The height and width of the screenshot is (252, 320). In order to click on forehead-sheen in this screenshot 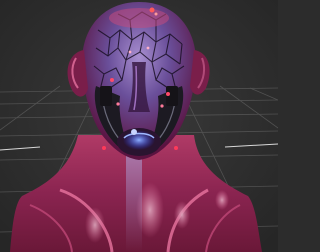, I will do `click(139, 18)`.